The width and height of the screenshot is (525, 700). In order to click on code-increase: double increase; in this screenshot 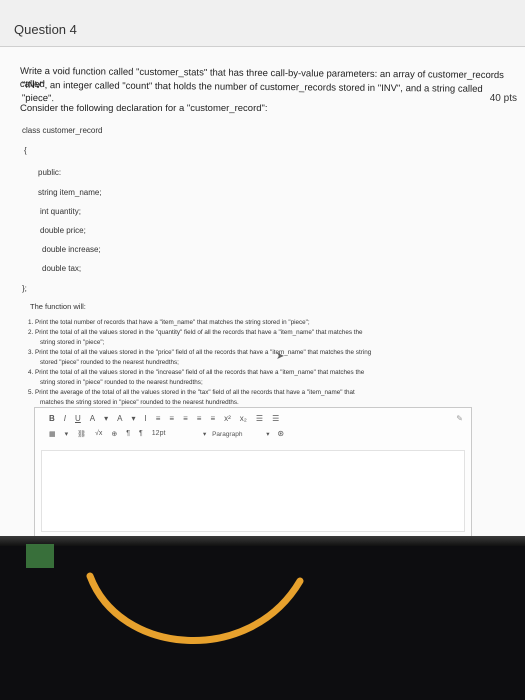, I will do `click(71, 249)`.